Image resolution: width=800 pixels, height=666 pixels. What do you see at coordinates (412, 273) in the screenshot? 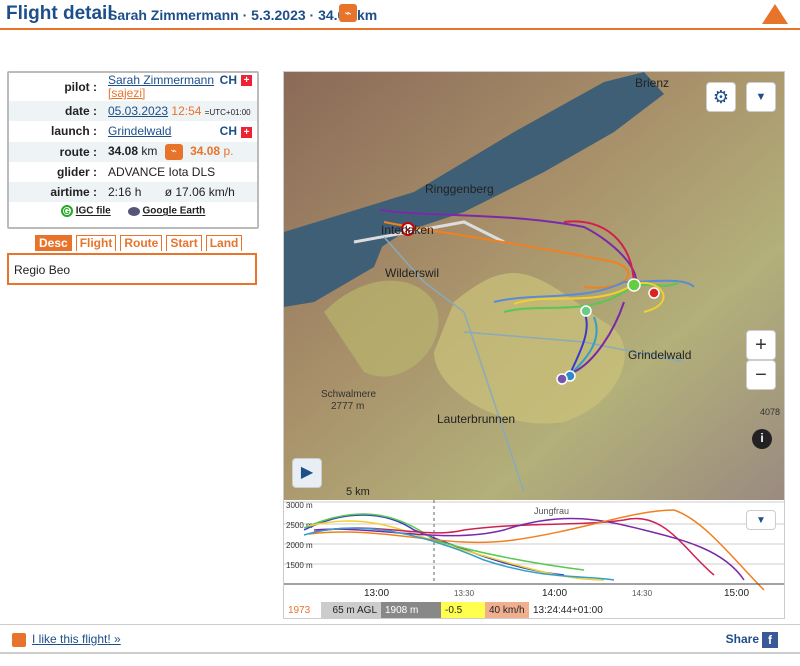
I see `map-label-wilderswil: Wilderswil` at bounding box center [412, 273].